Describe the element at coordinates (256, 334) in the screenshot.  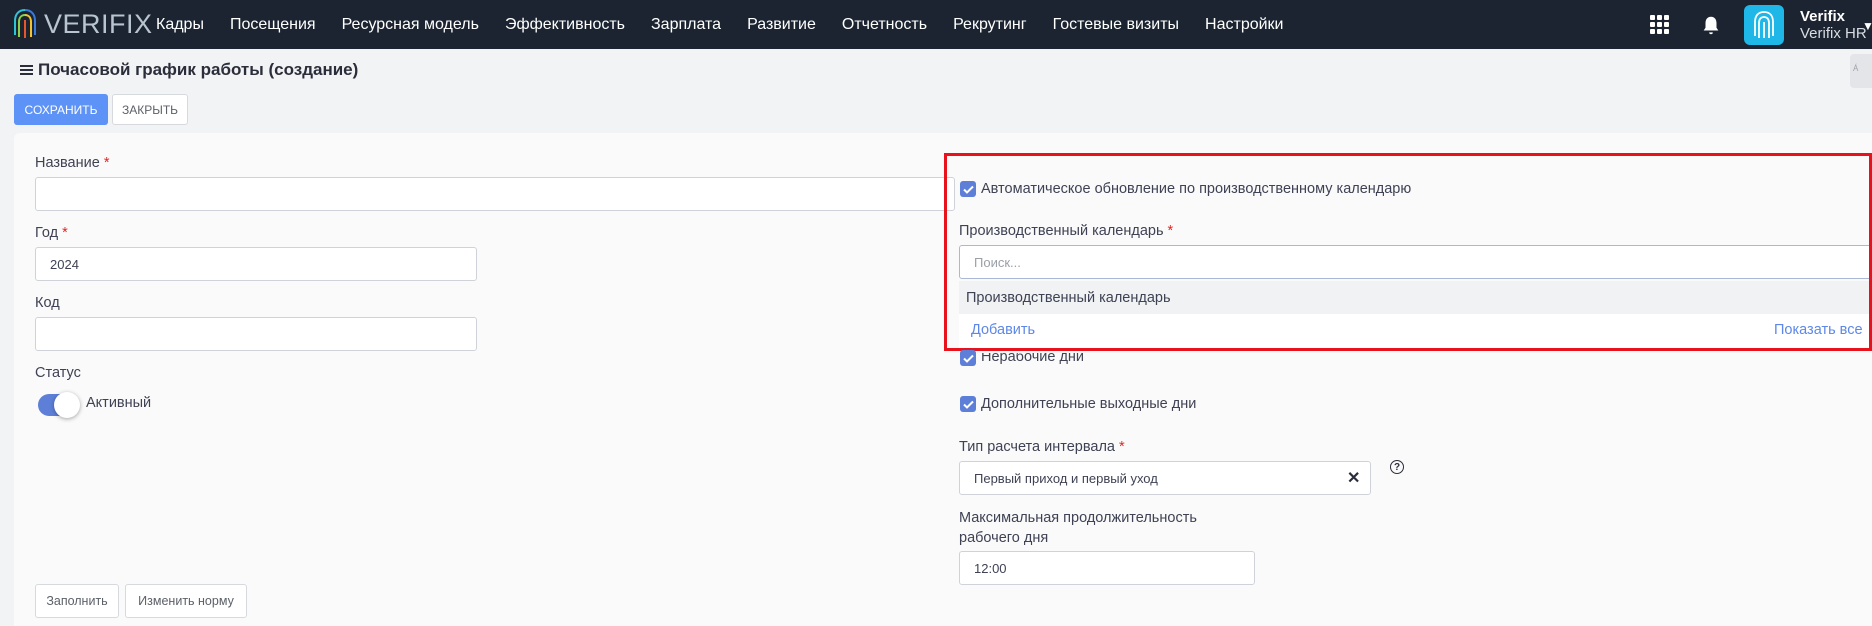
I see `code-input` at that location.